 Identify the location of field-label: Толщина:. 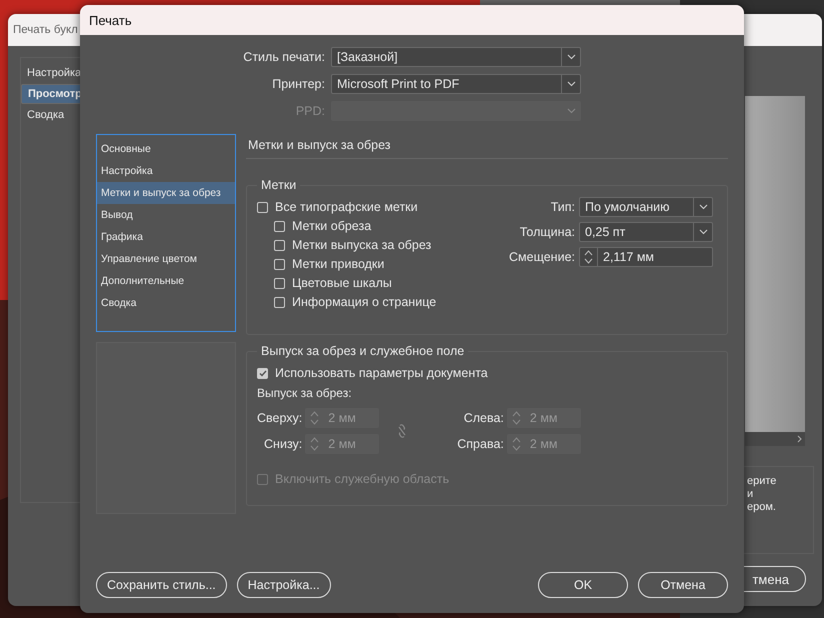
(546, 232).